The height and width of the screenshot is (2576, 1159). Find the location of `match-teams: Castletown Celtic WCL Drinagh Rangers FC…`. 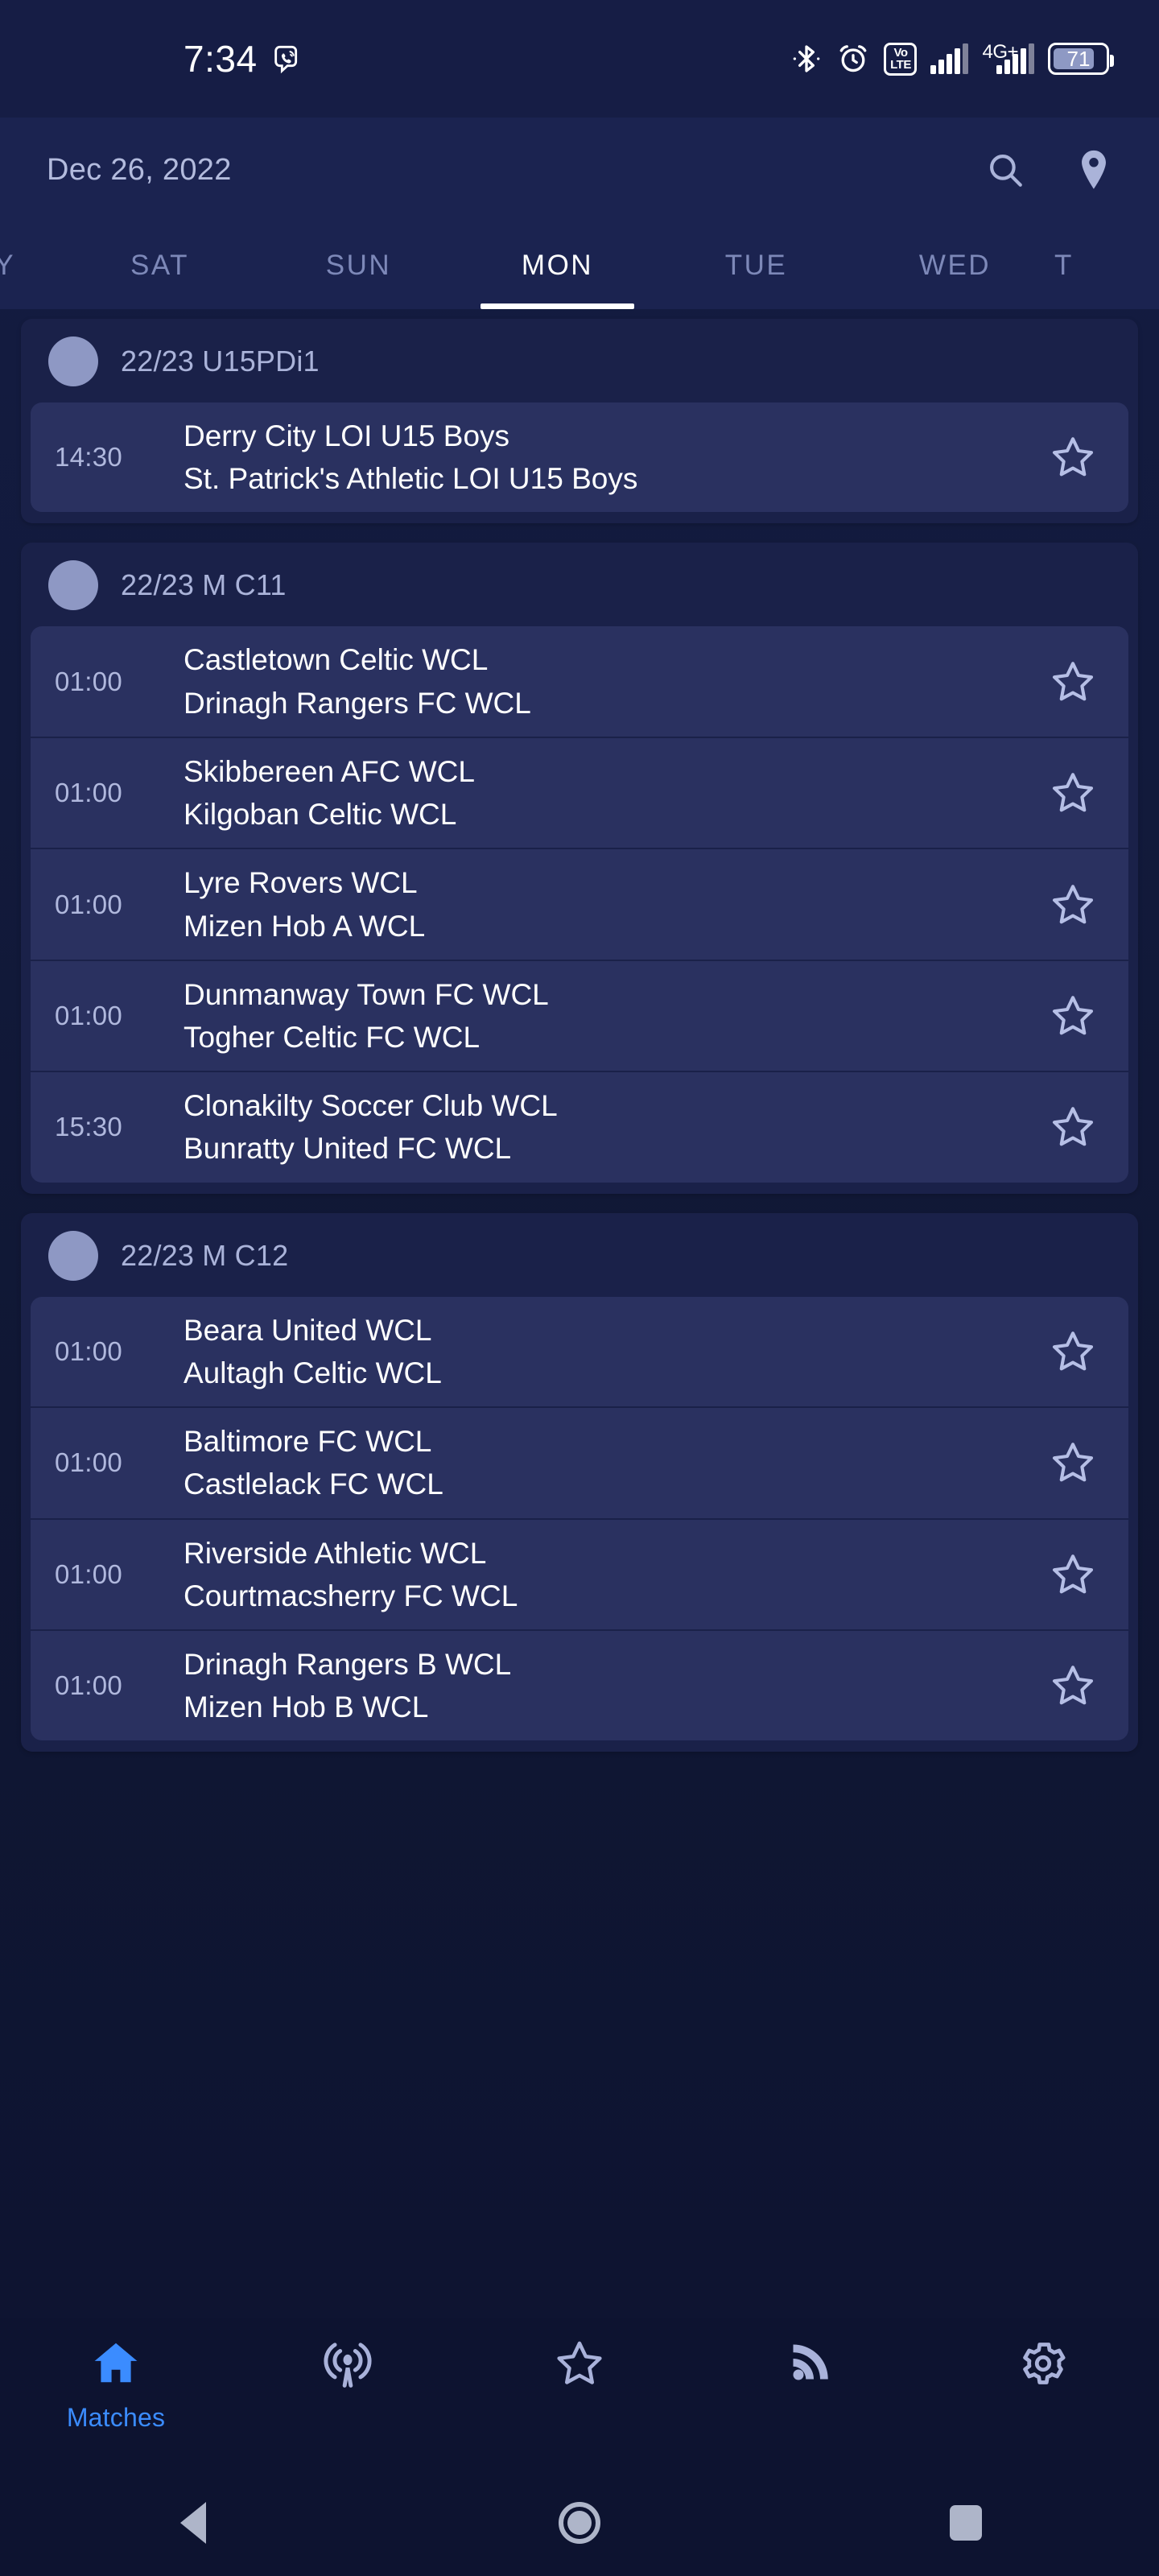

match-teams: Castletown Celtic WCL Drinagh Rangers FC… is located at coordinates (599, 681).